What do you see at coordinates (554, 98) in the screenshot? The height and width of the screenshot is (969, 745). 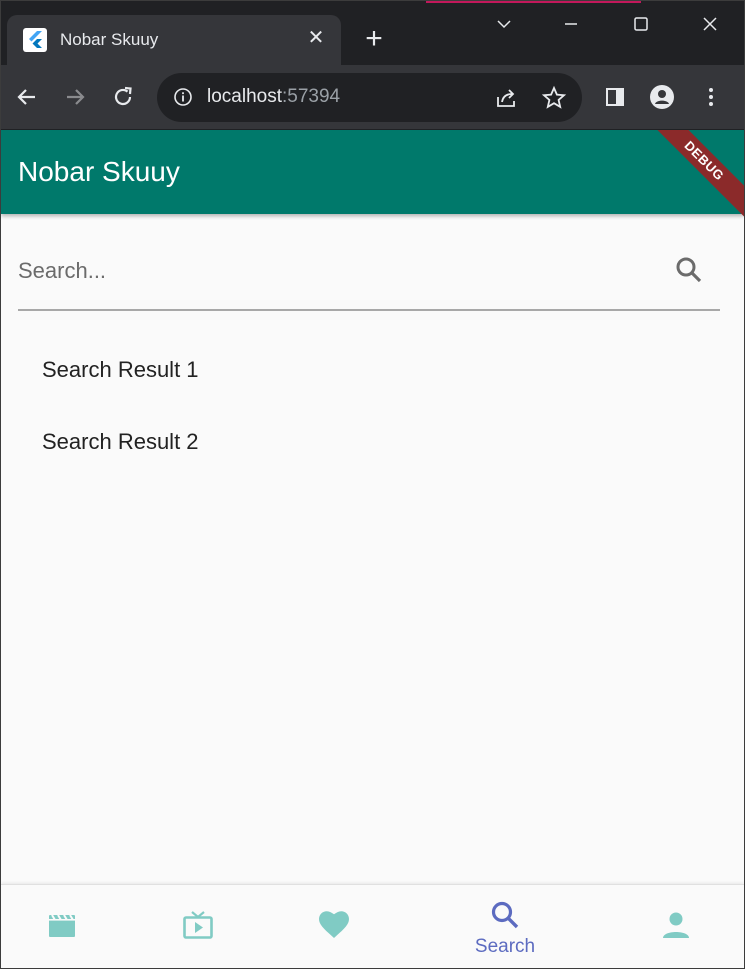 I see `bookmark-star-icon` at bounding box center [554, 98].